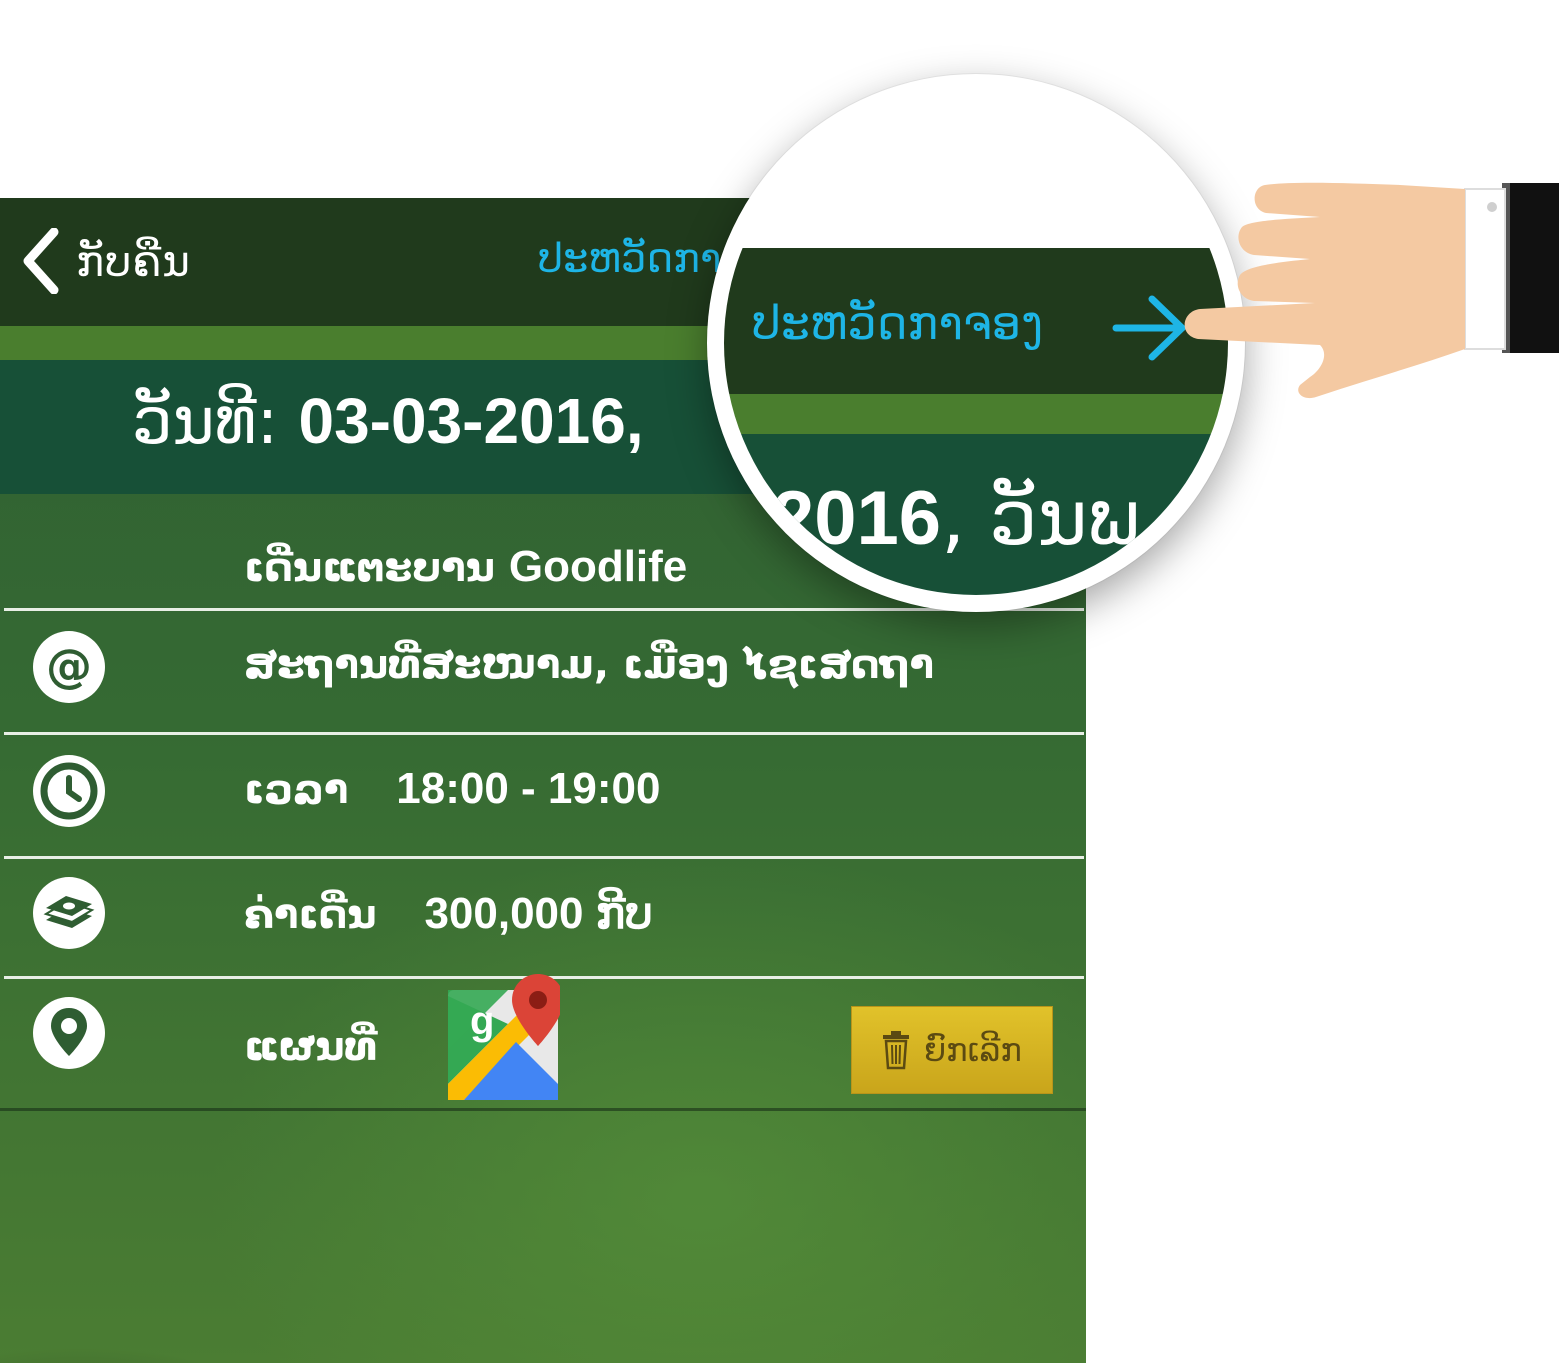 This screenshot has width=1559, height=1363. Describe the element at coordinates (133, 261) in the screenshot. I see `back-label: ກັບຄືນ` at that location.